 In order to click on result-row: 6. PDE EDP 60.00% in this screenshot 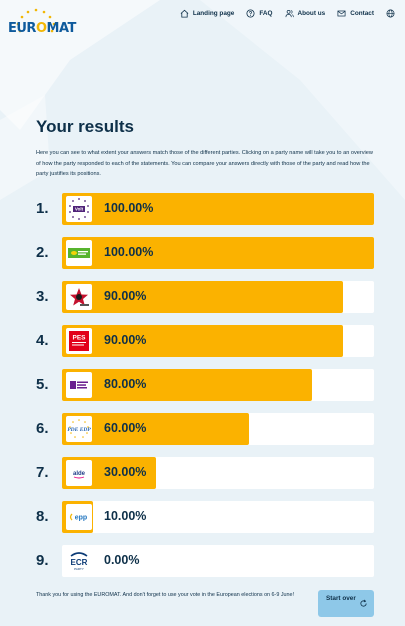, I will do `click(206, 429)`.